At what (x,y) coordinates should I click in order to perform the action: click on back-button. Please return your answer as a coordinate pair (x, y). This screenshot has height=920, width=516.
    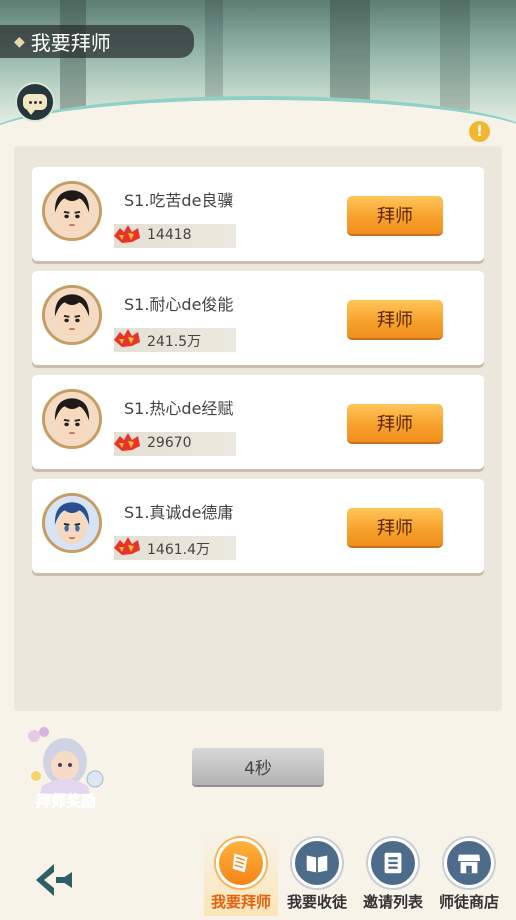
    Looking at the image, I should click on (54, 880).